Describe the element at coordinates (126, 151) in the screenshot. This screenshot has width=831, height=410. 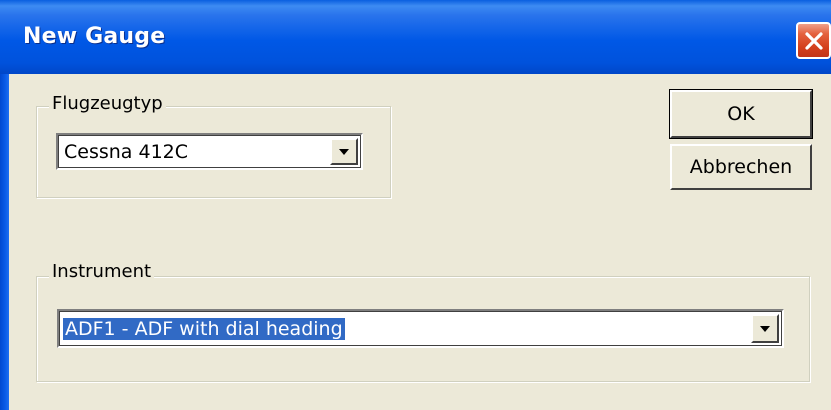
I see `aircraft-type-value: Cessna 412C` at that location.